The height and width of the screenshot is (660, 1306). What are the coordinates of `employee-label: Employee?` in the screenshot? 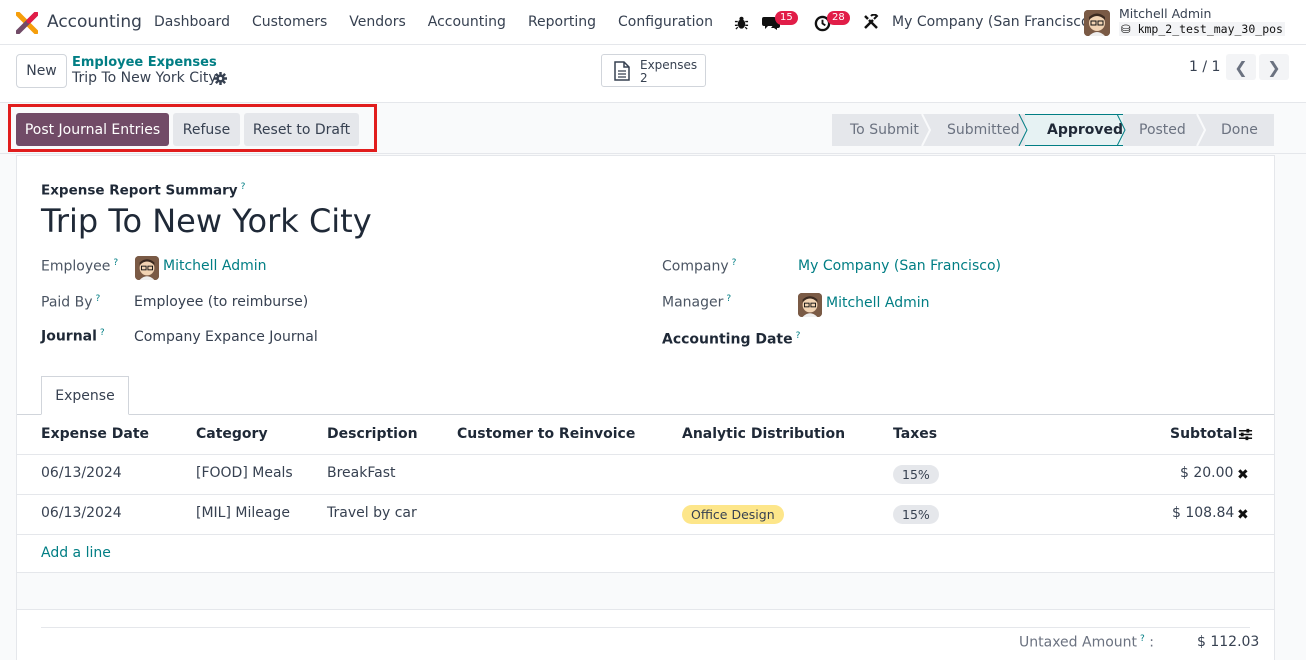 It's located at (79, 266).